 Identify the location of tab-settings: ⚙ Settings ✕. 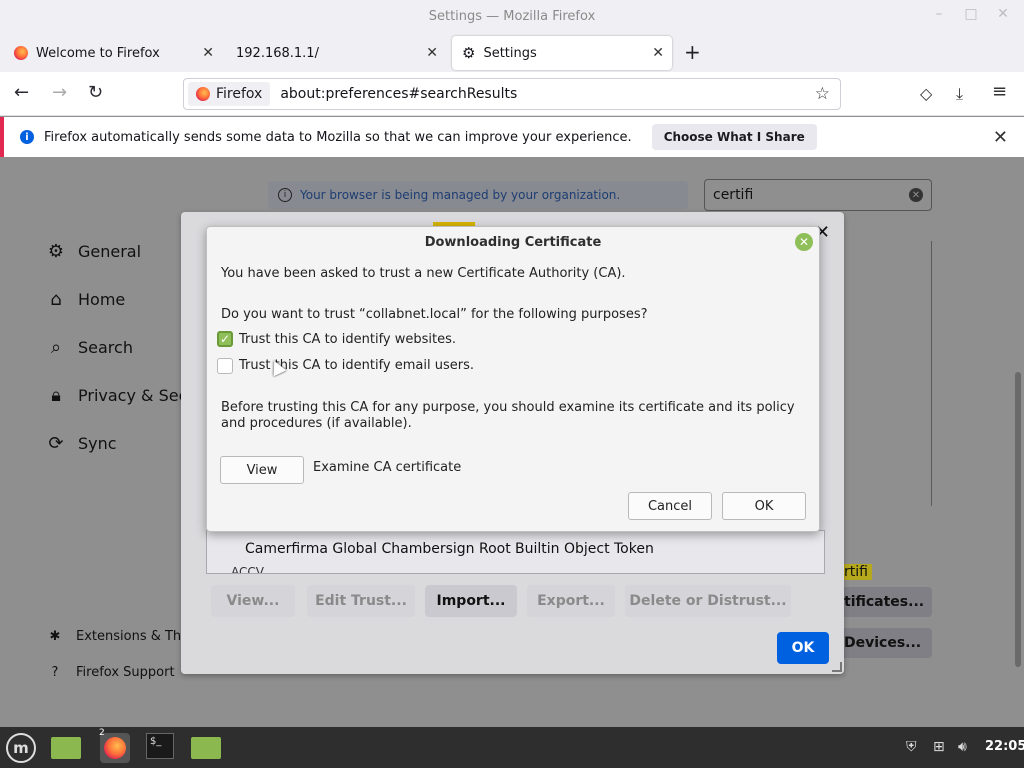
(562, 53).